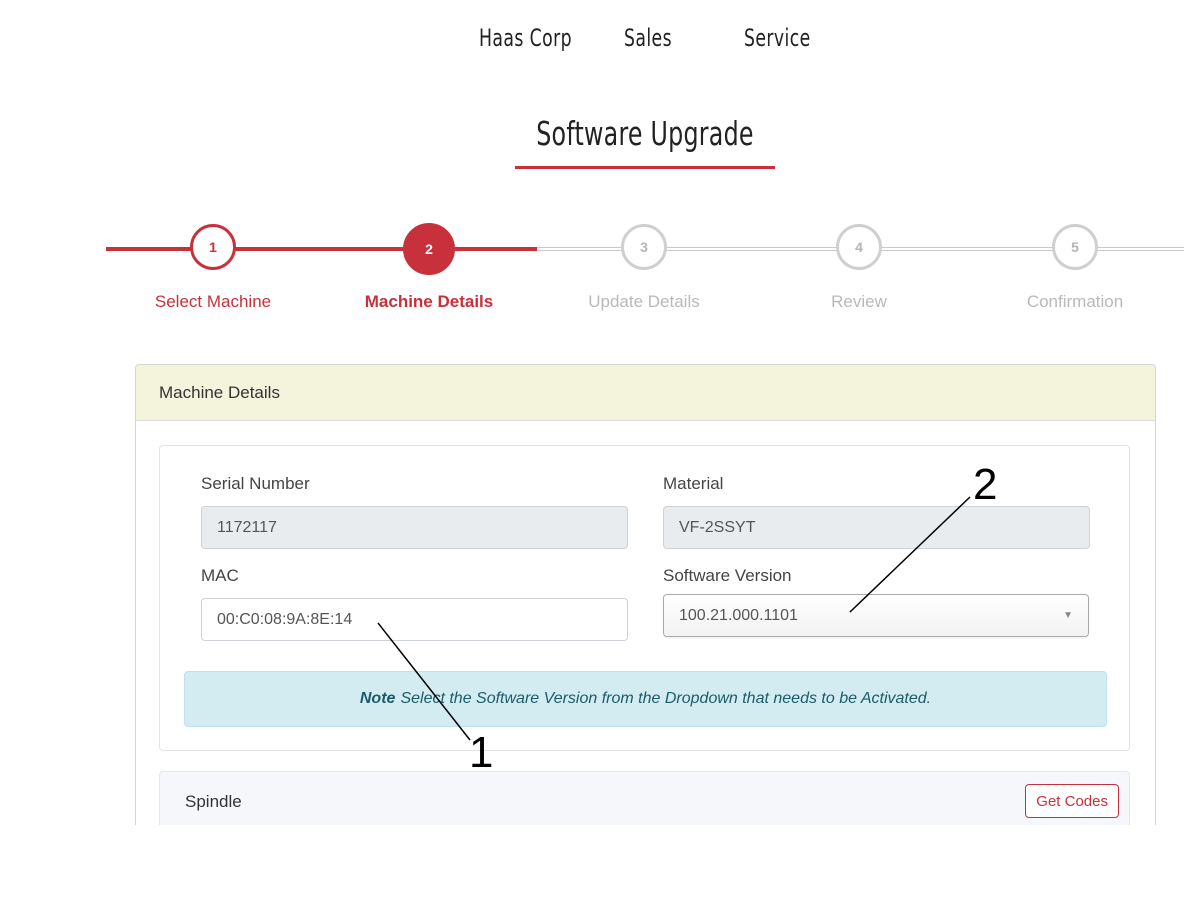  I want to click on callout-lines, so click(674, 618).